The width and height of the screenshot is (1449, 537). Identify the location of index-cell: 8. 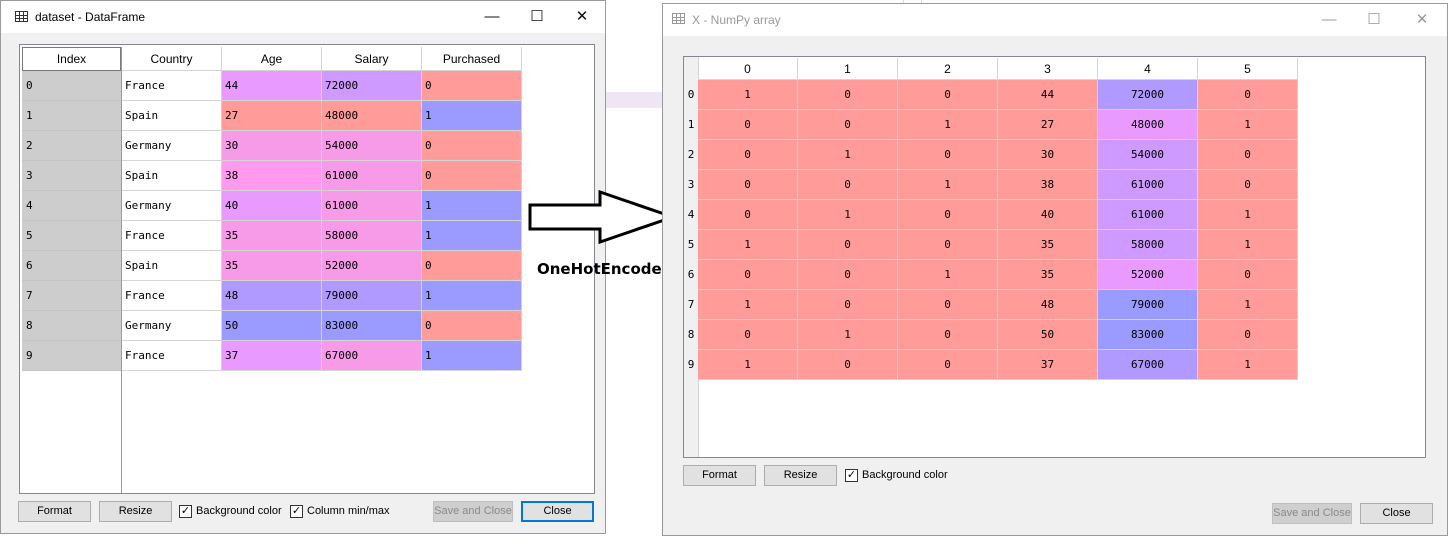
(71, 326).